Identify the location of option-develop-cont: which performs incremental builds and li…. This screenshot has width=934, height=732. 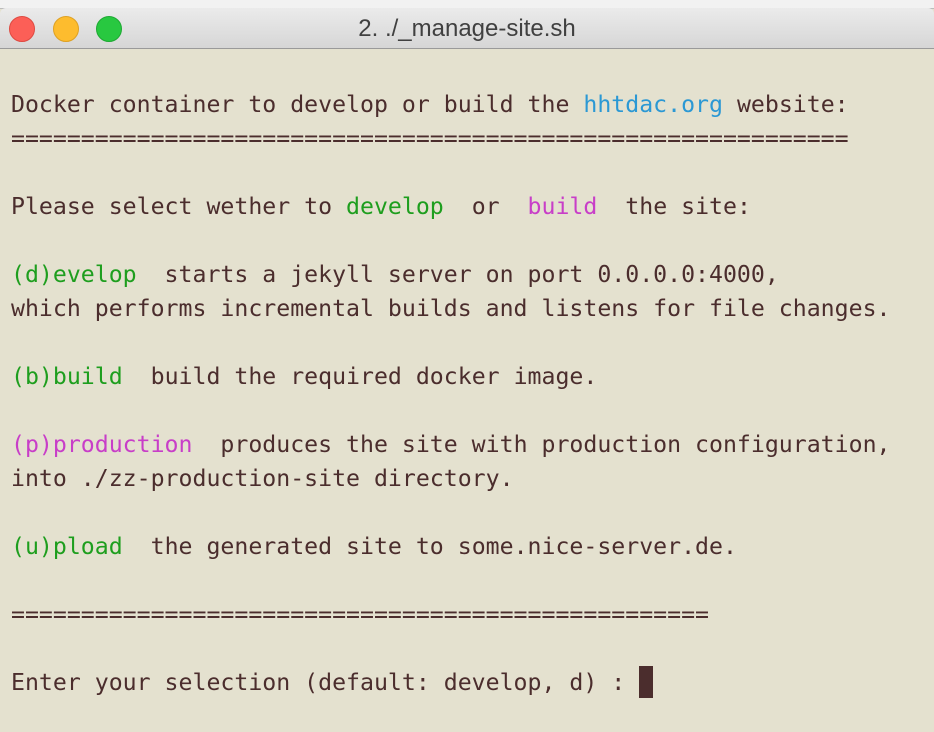
(451, 308).